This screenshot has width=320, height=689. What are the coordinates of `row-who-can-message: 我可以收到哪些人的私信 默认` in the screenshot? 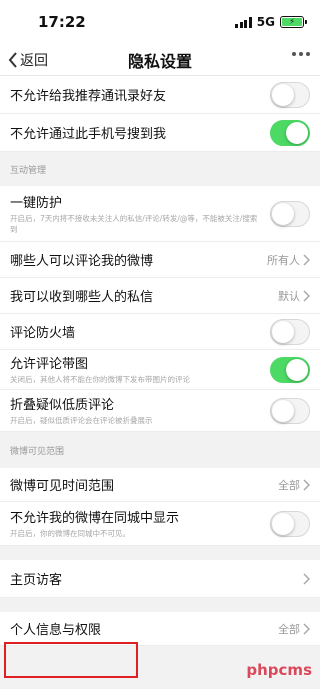 It's located at (160, 296).